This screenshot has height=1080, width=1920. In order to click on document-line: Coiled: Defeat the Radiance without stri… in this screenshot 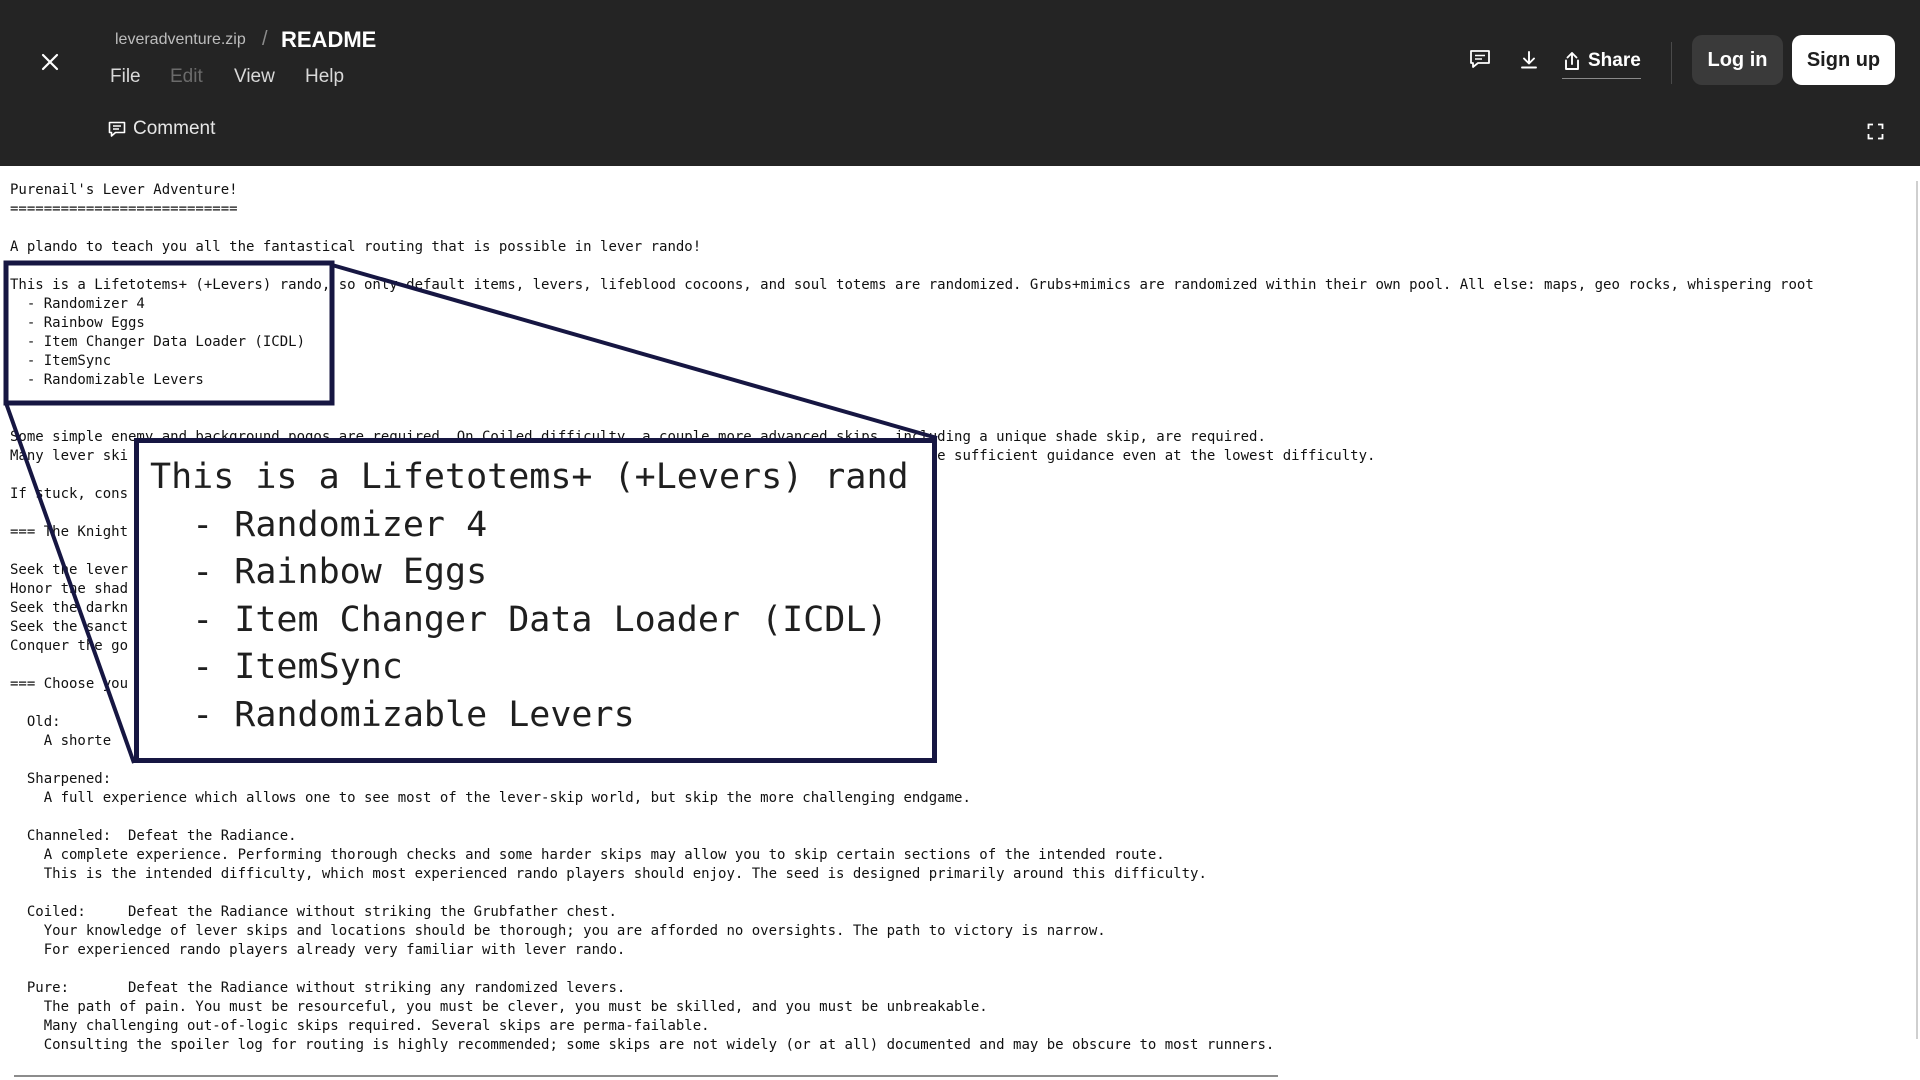, I will do `click(313, 912)`.